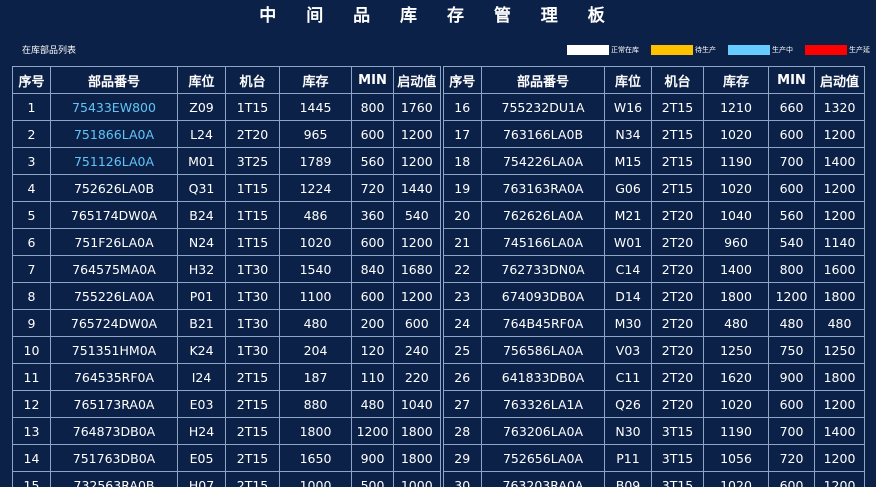 The width and height of the screenshot is (876, 487). Describe the element at coordinates (114, 296) in the screenshot. I see `cell-left-part-number: 755226LA0A` at that location.